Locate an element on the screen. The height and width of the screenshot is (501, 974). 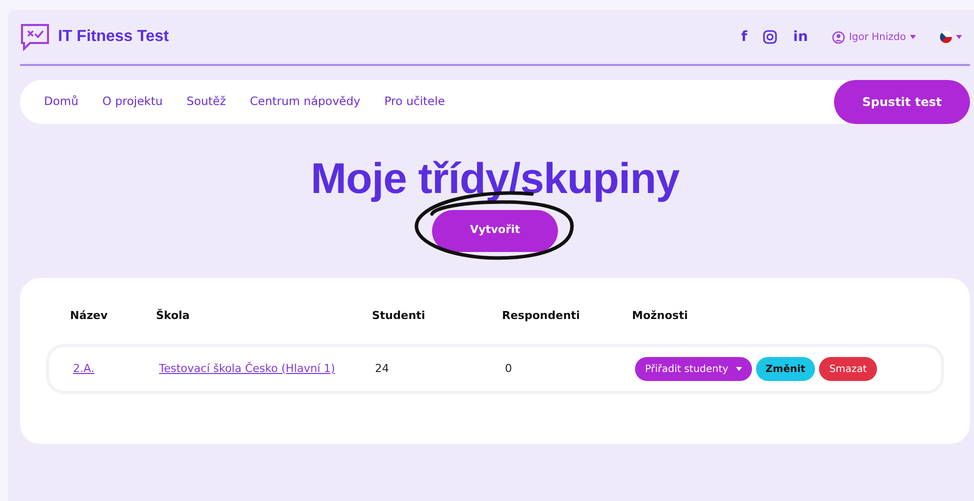
page-title: Moje třídy/skupiny is located at coordinates (495, 179).